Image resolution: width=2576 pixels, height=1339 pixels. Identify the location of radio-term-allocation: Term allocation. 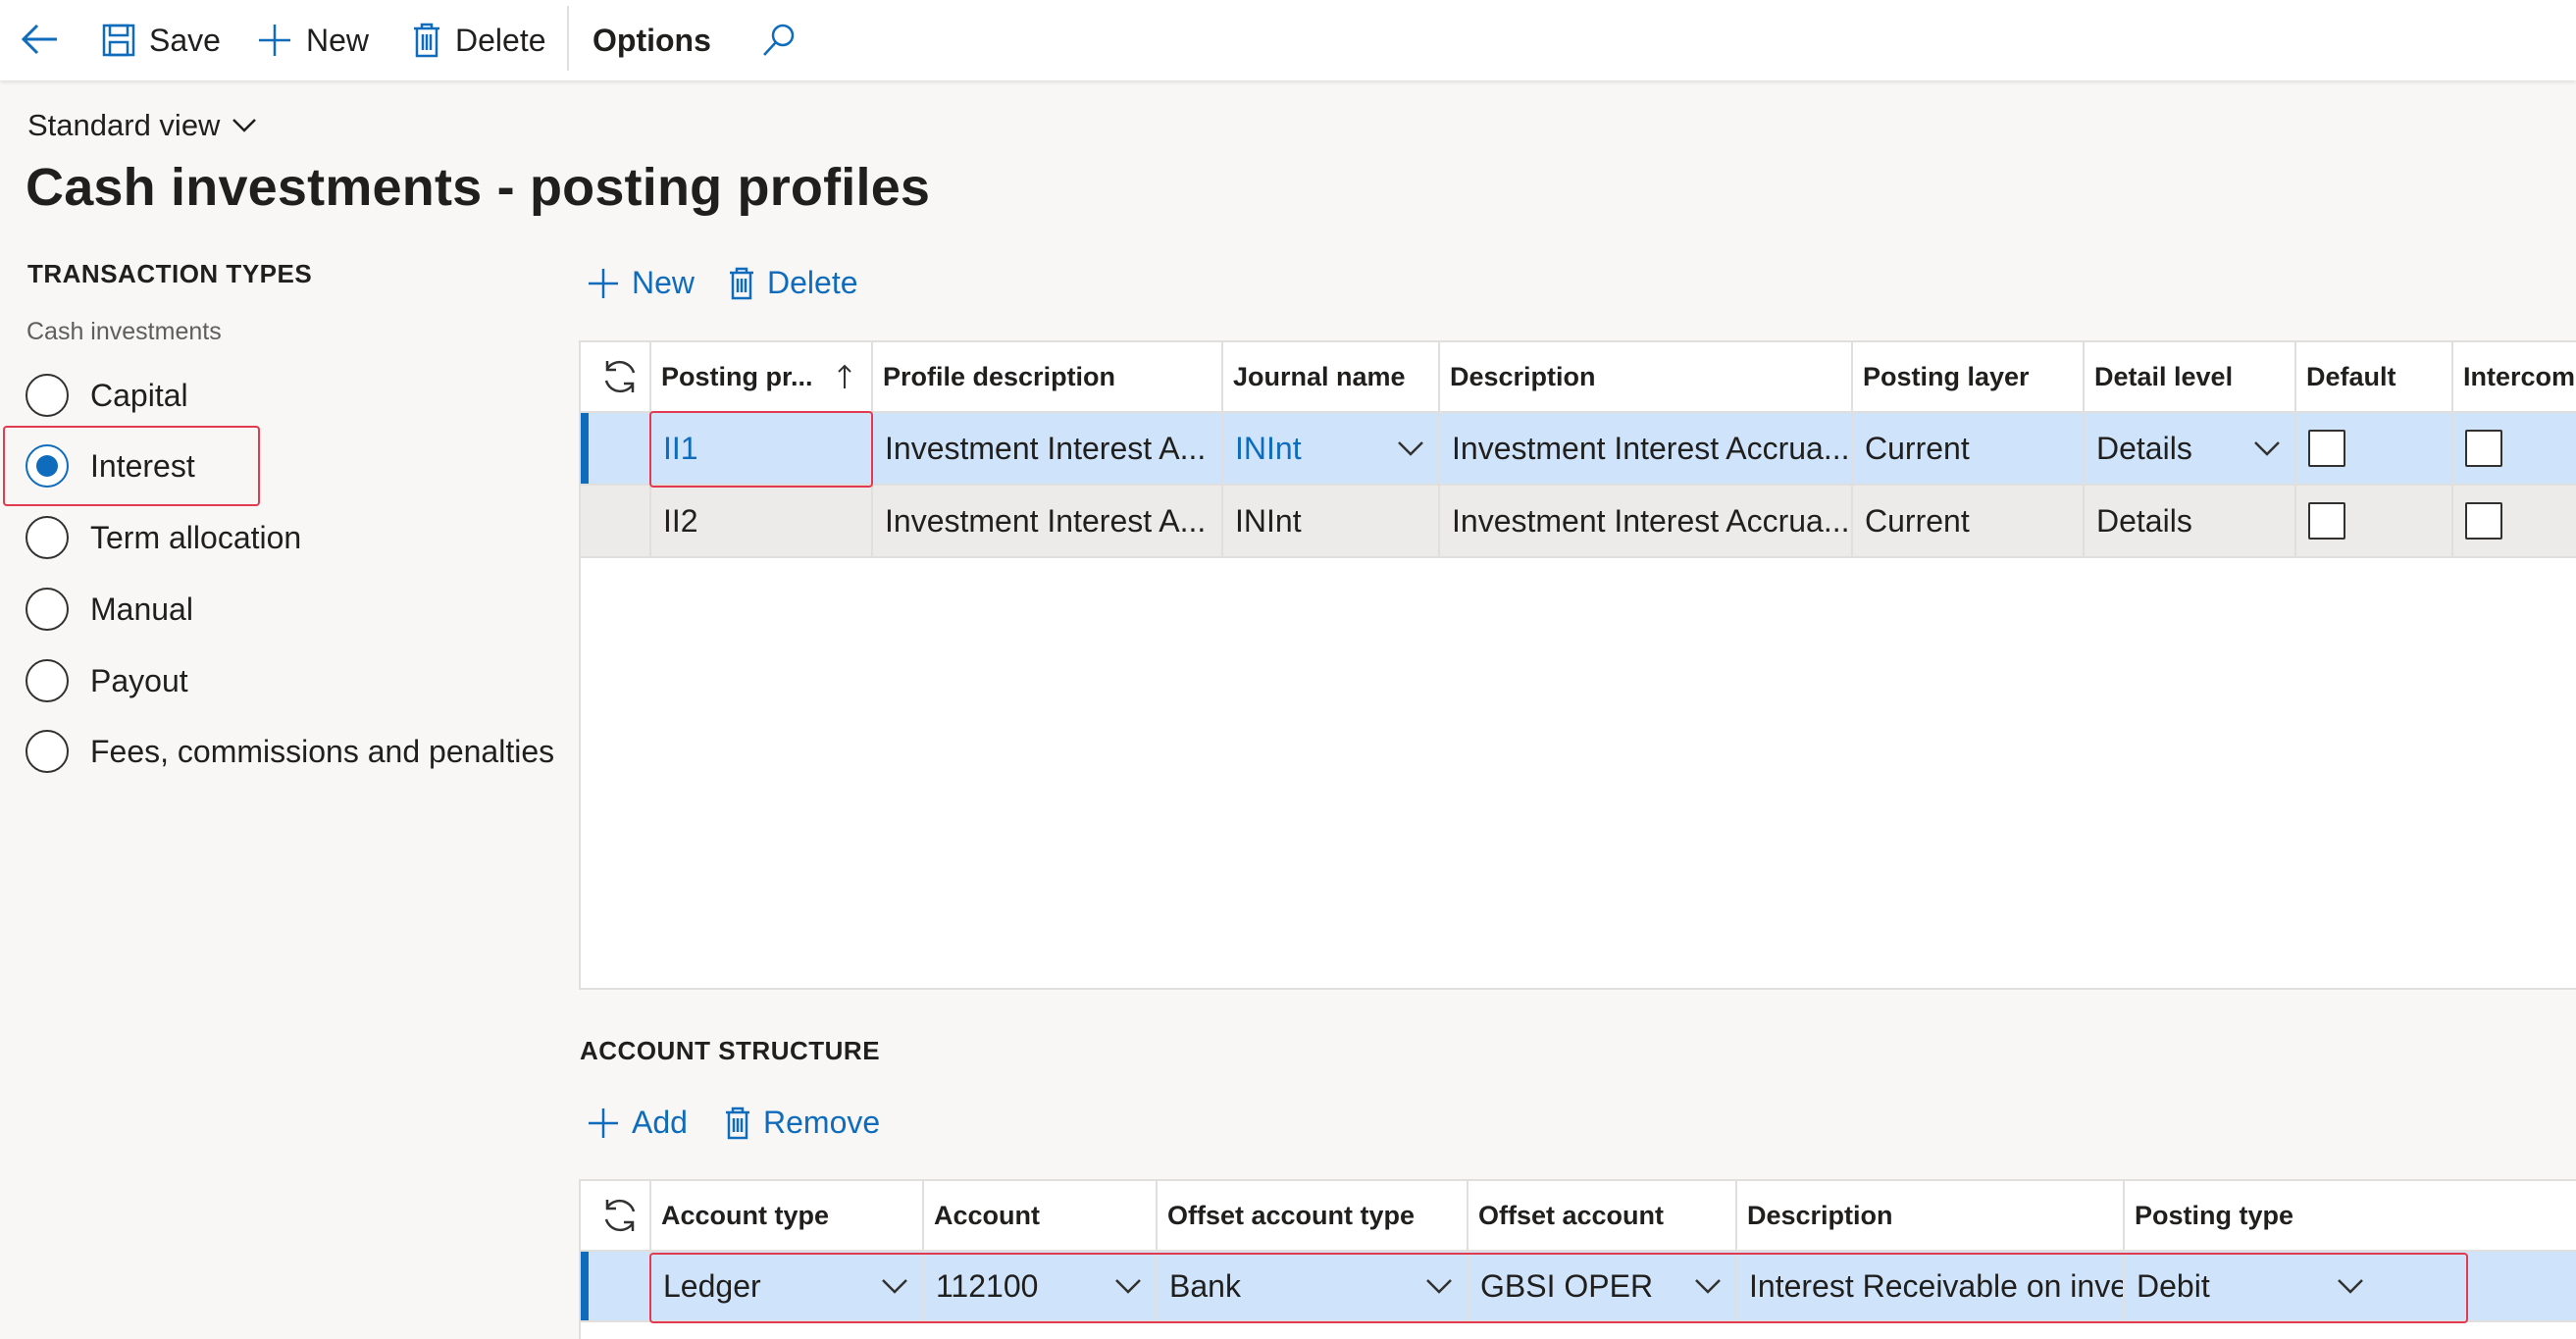
(163, 537).